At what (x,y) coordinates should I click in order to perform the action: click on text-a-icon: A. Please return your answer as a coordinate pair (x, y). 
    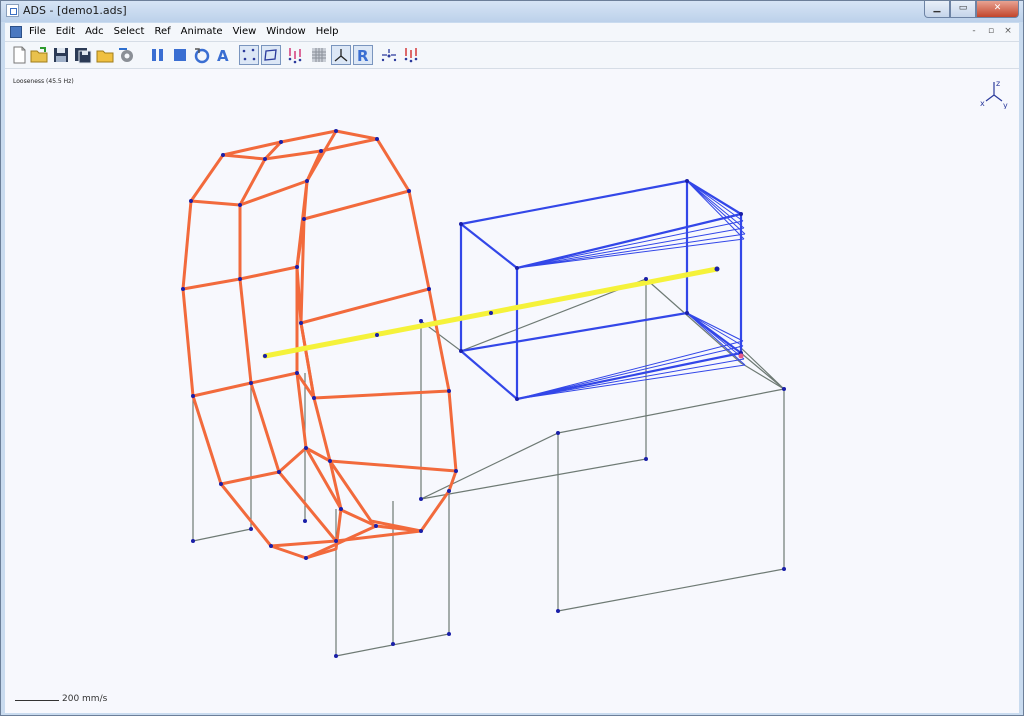
    Looking at the image, I should click on (223, 55).